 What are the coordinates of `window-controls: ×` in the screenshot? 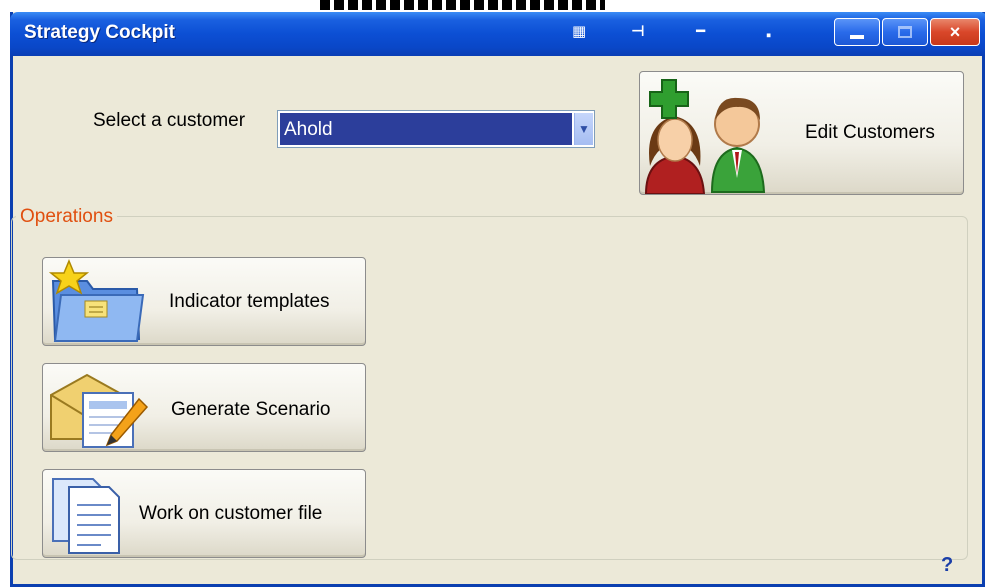 It's located at (907, 33).